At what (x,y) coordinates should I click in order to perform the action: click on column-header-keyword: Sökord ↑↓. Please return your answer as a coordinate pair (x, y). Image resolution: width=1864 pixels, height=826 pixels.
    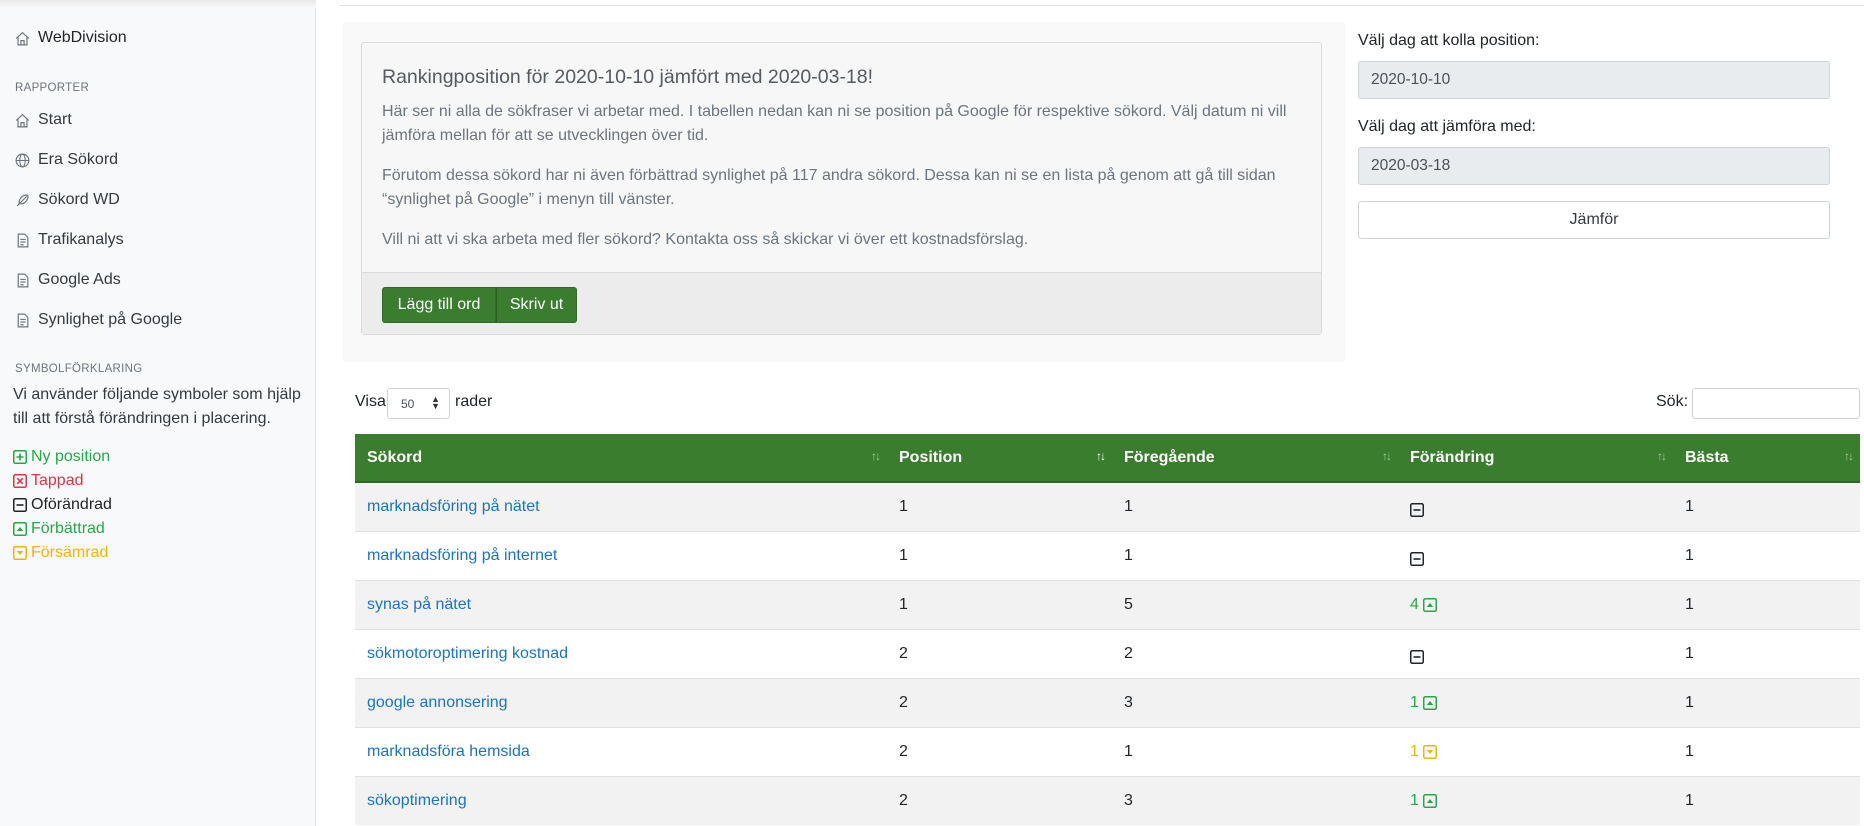
    Looking at the image, I should click on (621, 458).